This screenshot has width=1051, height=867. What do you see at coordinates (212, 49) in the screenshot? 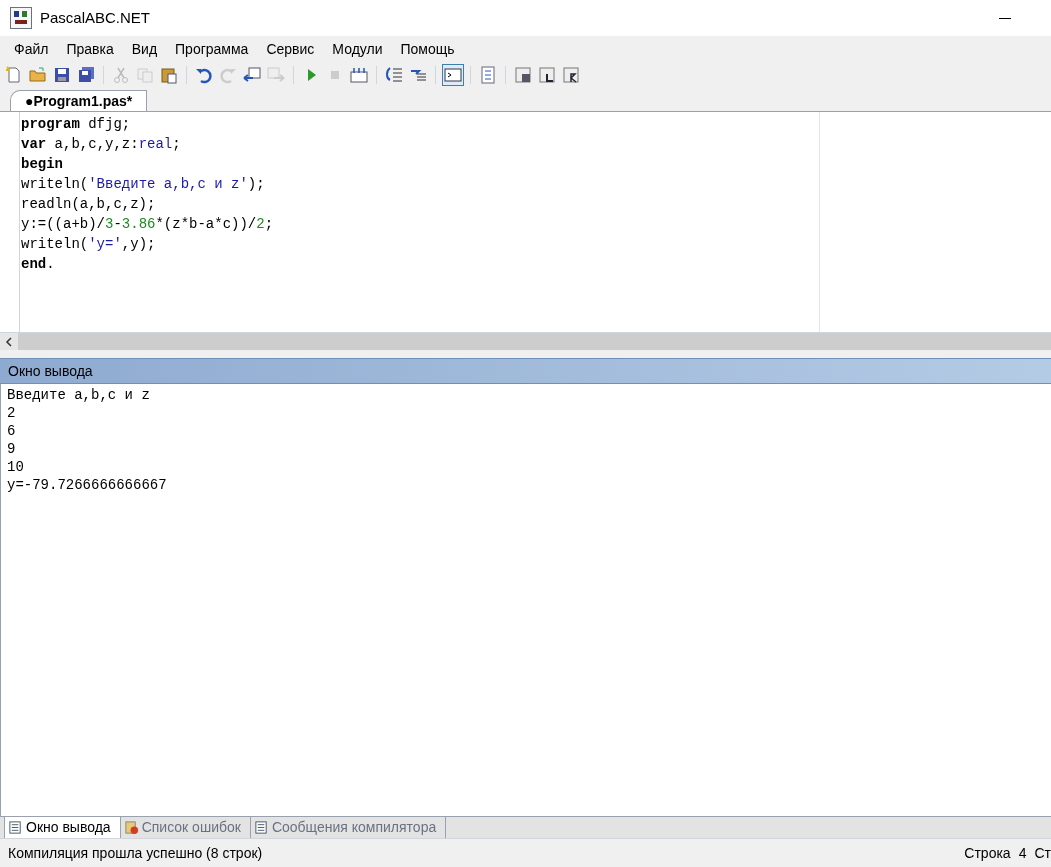
I see `menu-item: Программа` at bounding box center [212, 49].